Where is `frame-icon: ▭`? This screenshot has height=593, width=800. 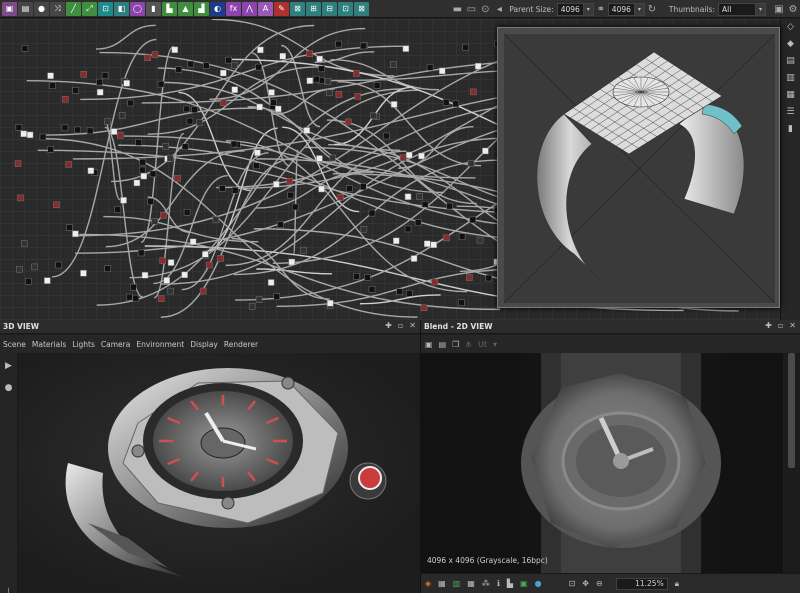 frame-icon: ▭ is located at coordinates (471, 9).